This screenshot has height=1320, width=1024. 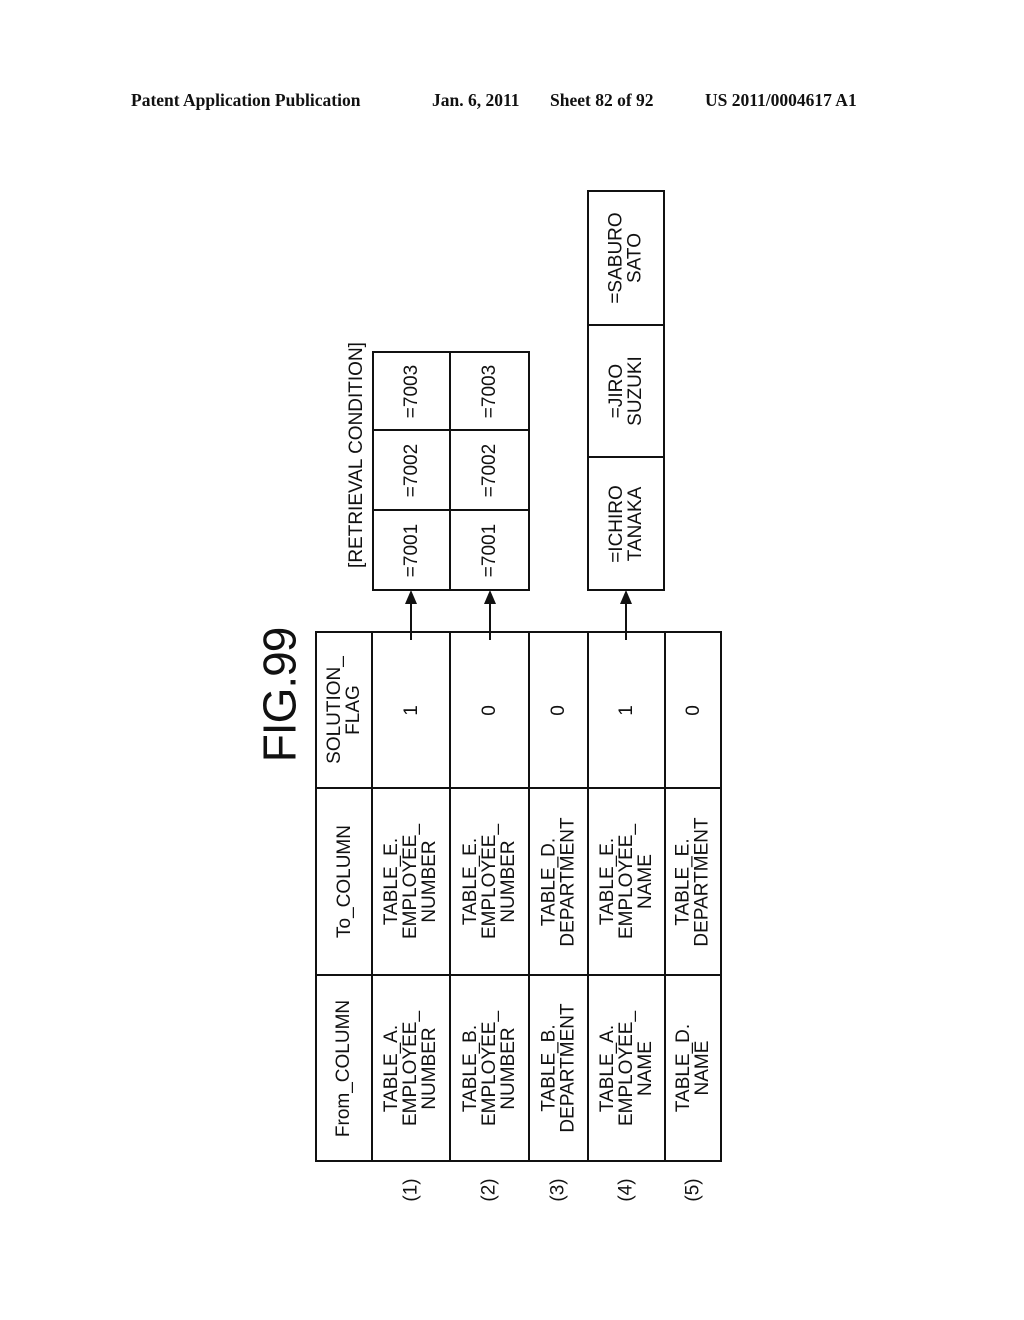 What do you see at coordinates (344, 710) in the screenshot?
I see `header-solution-flag: SOLUTION_ FLAG` at bounding box center [344, 710].